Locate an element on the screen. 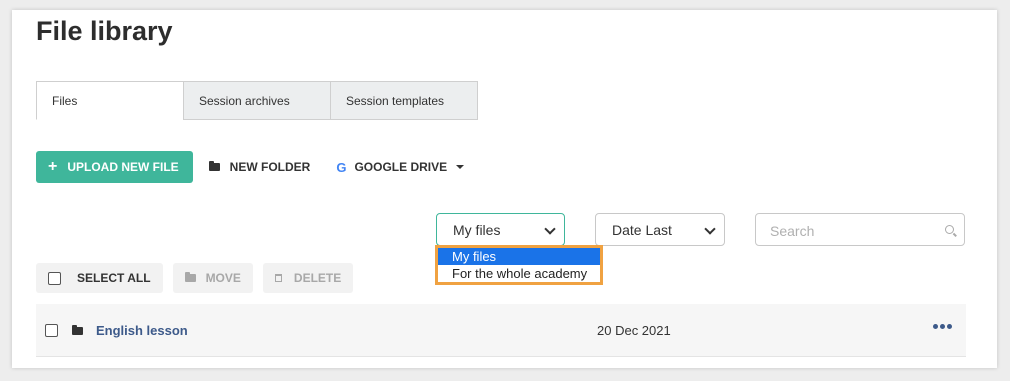 The width and height of the screenshot is (1010, 381). tab-session-archives: Session archives is located at coordinates (257, 100).